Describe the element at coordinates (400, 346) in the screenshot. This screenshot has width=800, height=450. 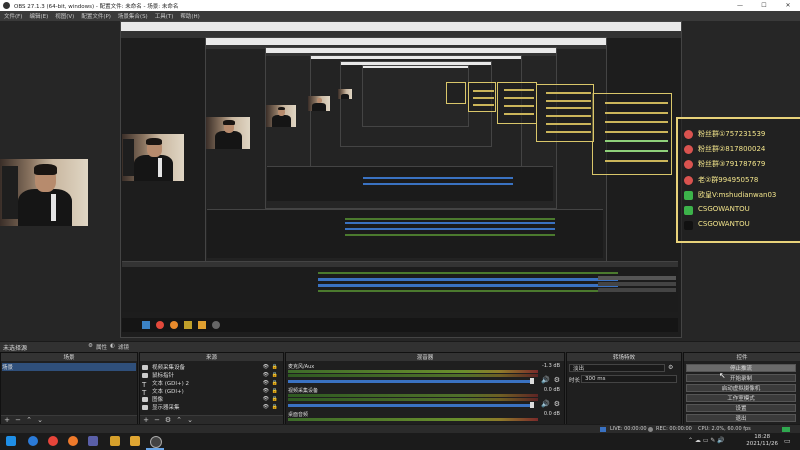
I see `source-toolbar: 未选择源 ⚙ 属性 ◐ 滤镜` at that location.